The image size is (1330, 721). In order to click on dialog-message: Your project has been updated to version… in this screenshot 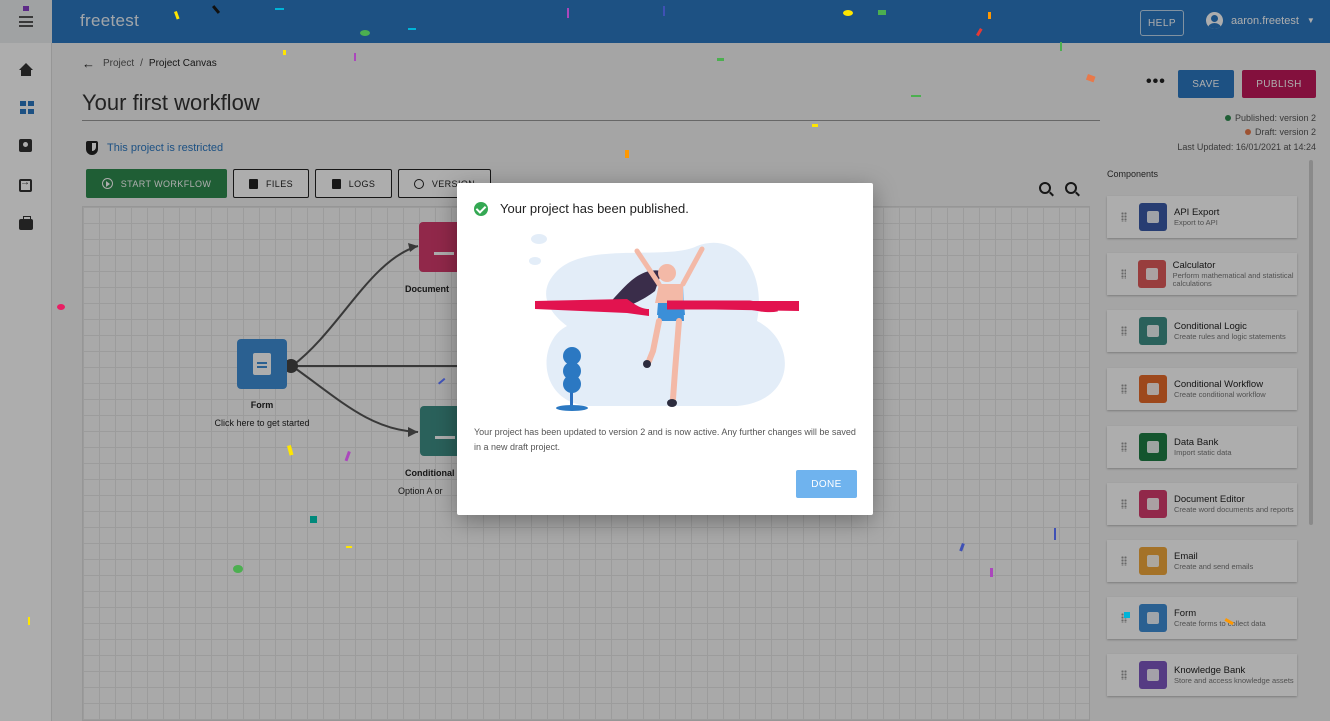, I will do `click(665, 439)`.